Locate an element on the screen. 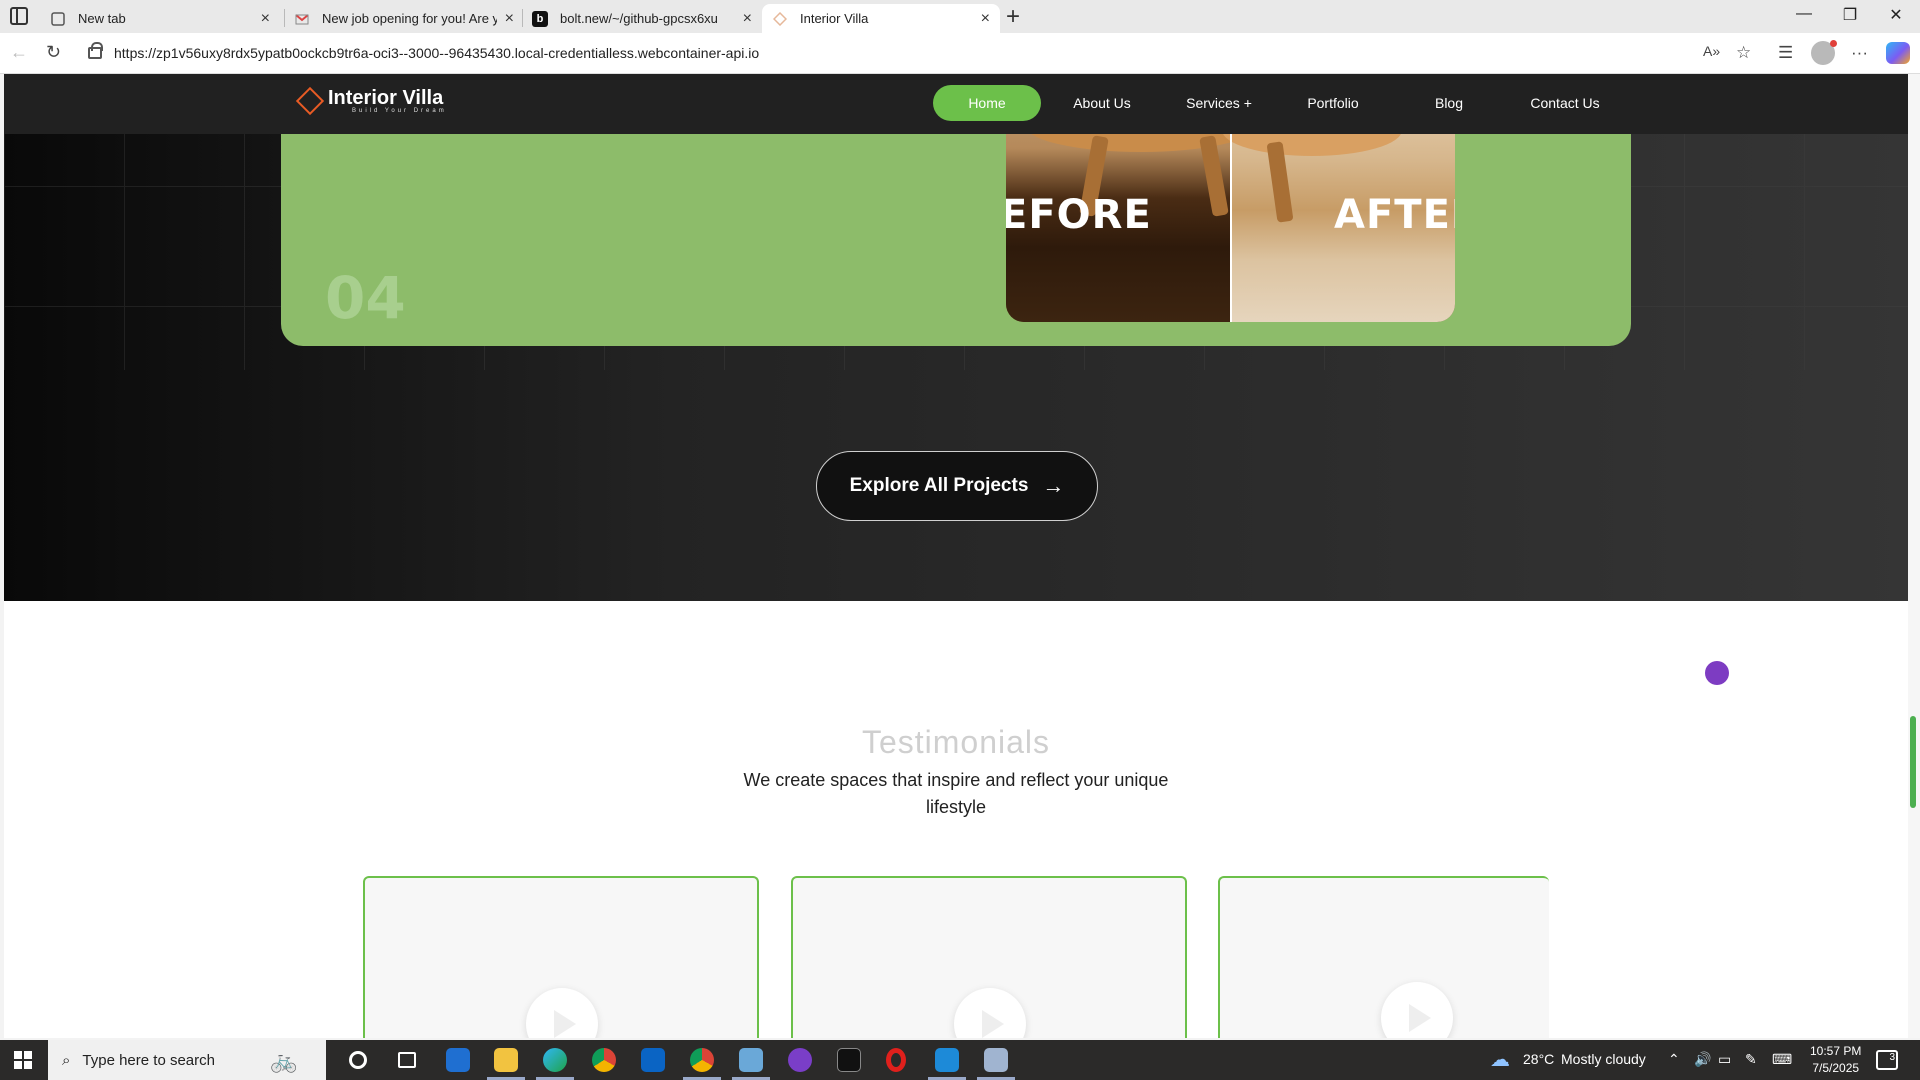  minimize-icon: — is located at coordinates (1804, 14).